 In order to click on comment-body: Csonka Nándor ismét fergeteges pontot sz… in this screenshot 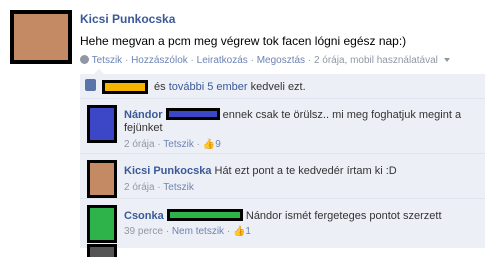, I will do `click(283, 215)`.